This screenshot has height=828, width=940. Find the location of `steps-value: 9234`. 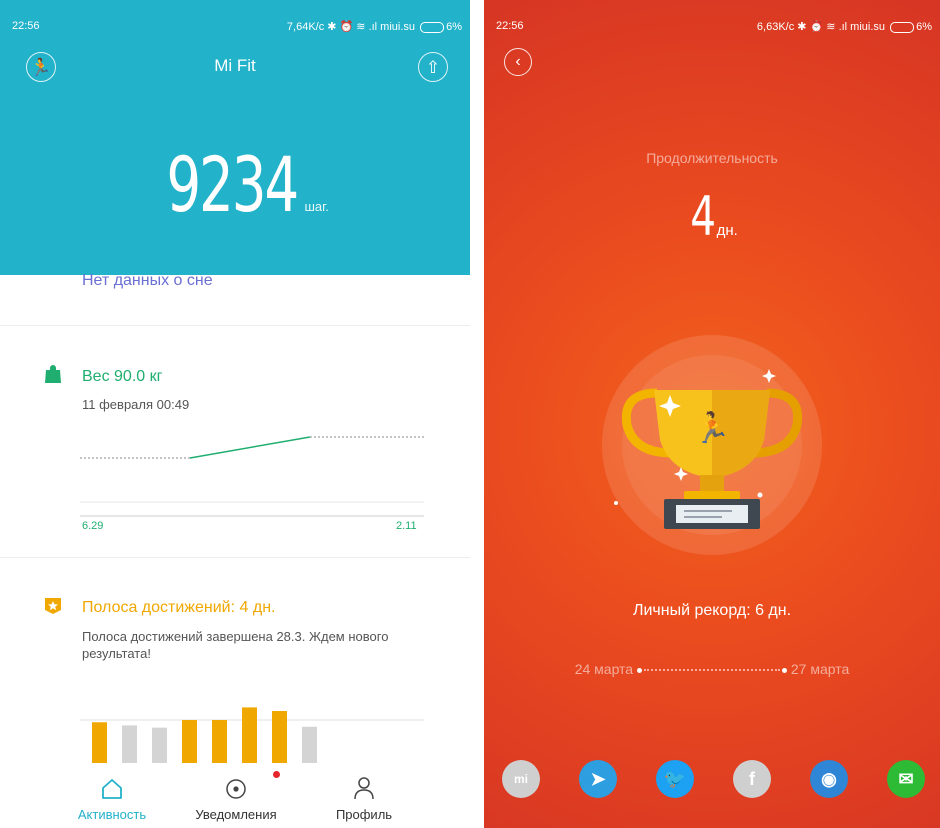

steps-value: 9234 is located at coordinates (232, 184).